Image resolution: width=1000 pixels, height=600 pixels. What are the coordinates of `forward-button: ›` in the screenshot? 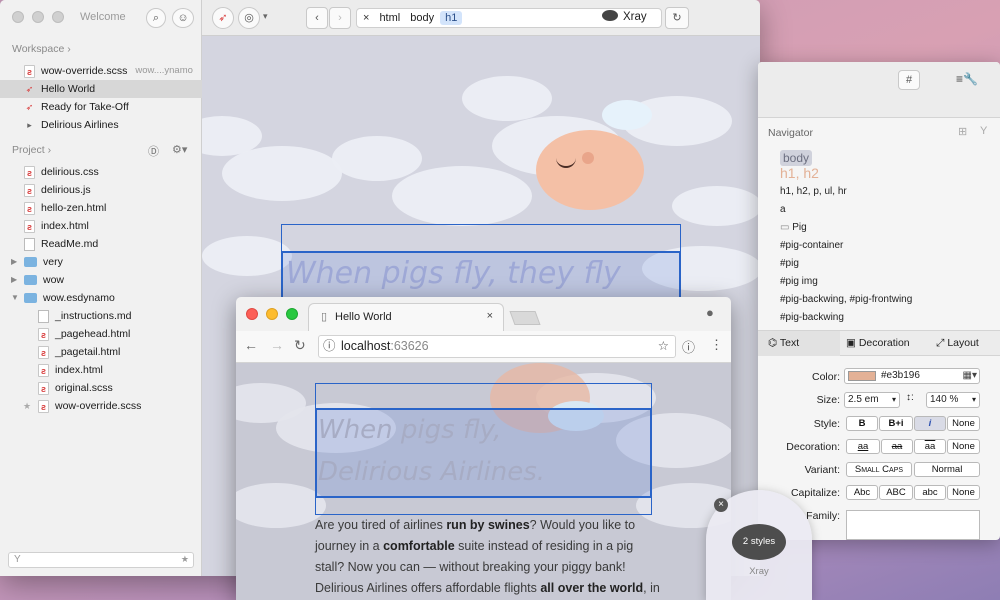 It's located at (340, 18).